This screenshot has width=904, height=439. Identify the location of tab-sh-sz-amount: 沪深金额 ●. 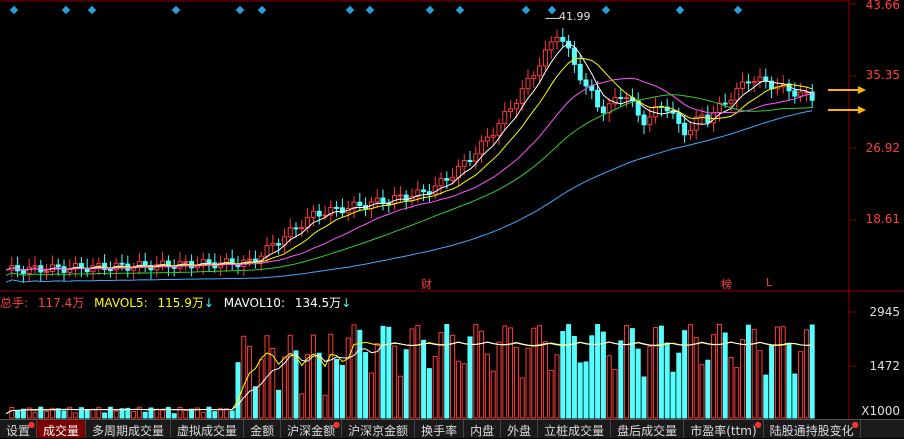
(312, 429).